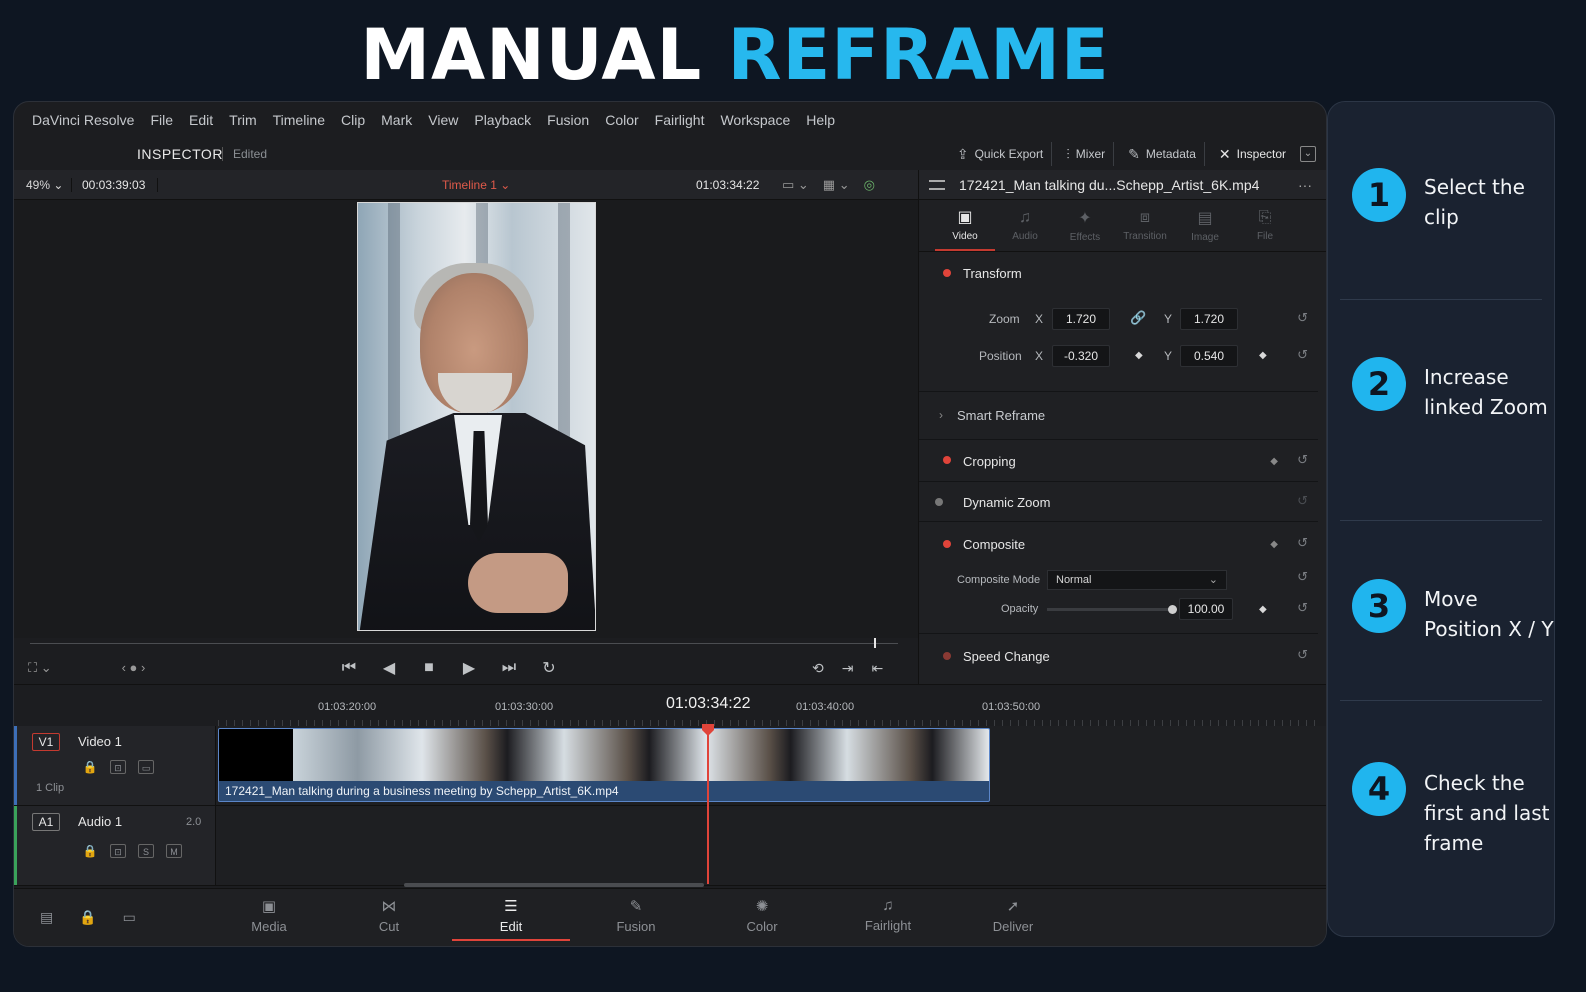 The width and height of the screenshot is (1586, 992). Describe the element at coordinates (1006, 502) in the screenshot. I see `dynamic-zoom-title: Dynamic Zoom` at that location.